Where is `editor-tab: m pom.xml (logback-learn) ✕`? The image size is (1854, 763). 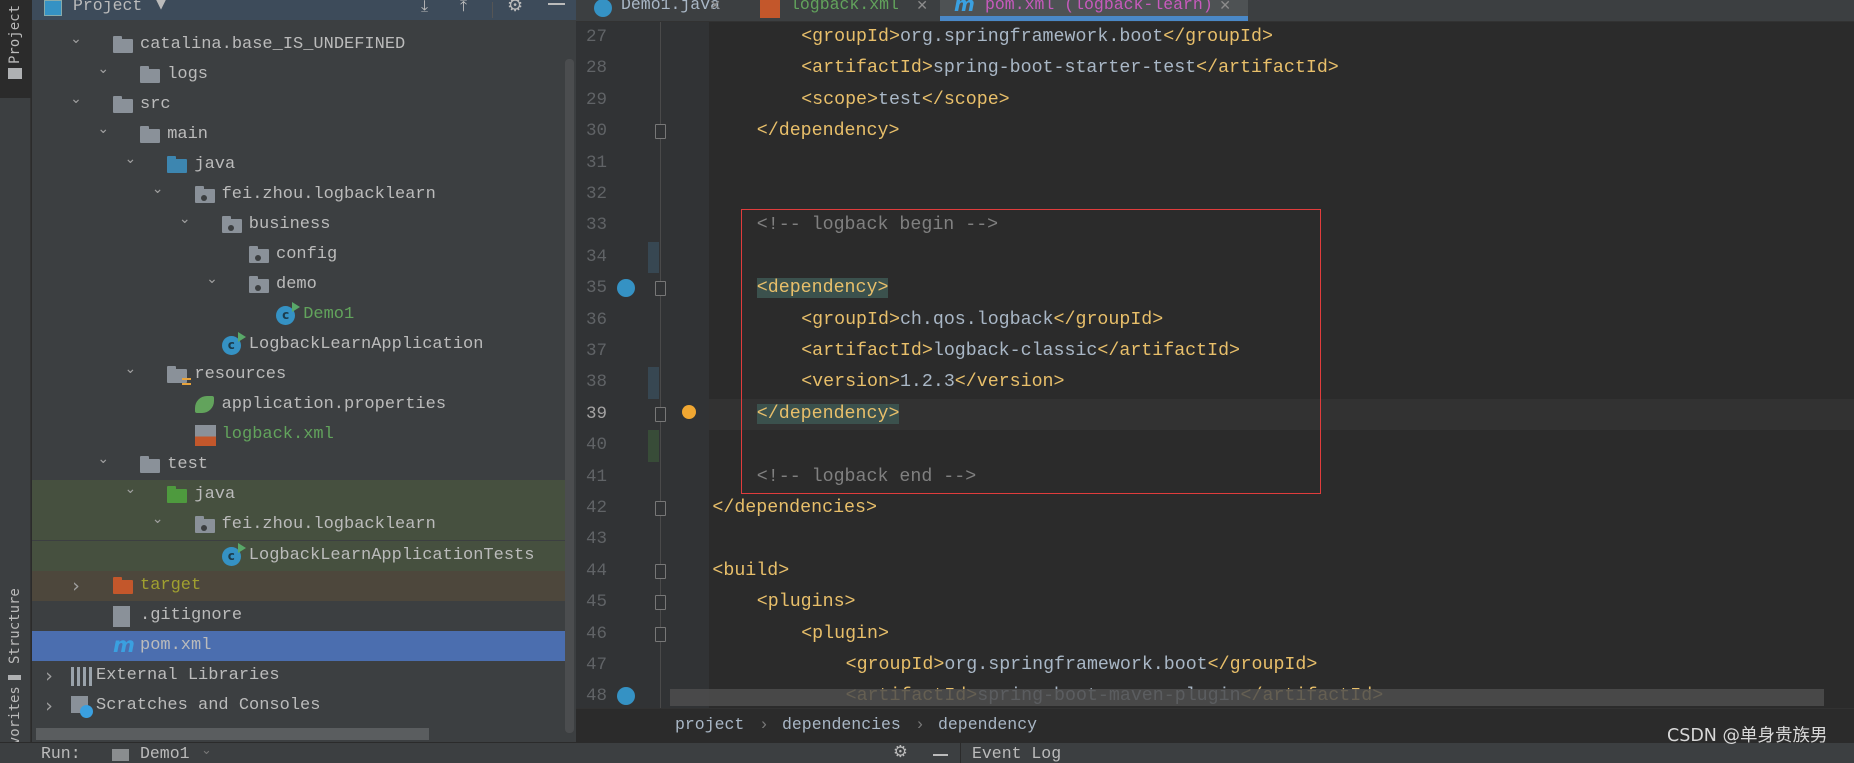
editor-tab: m pom.xml (logback-learn) ✕ is located at coordinates (1094, 10).